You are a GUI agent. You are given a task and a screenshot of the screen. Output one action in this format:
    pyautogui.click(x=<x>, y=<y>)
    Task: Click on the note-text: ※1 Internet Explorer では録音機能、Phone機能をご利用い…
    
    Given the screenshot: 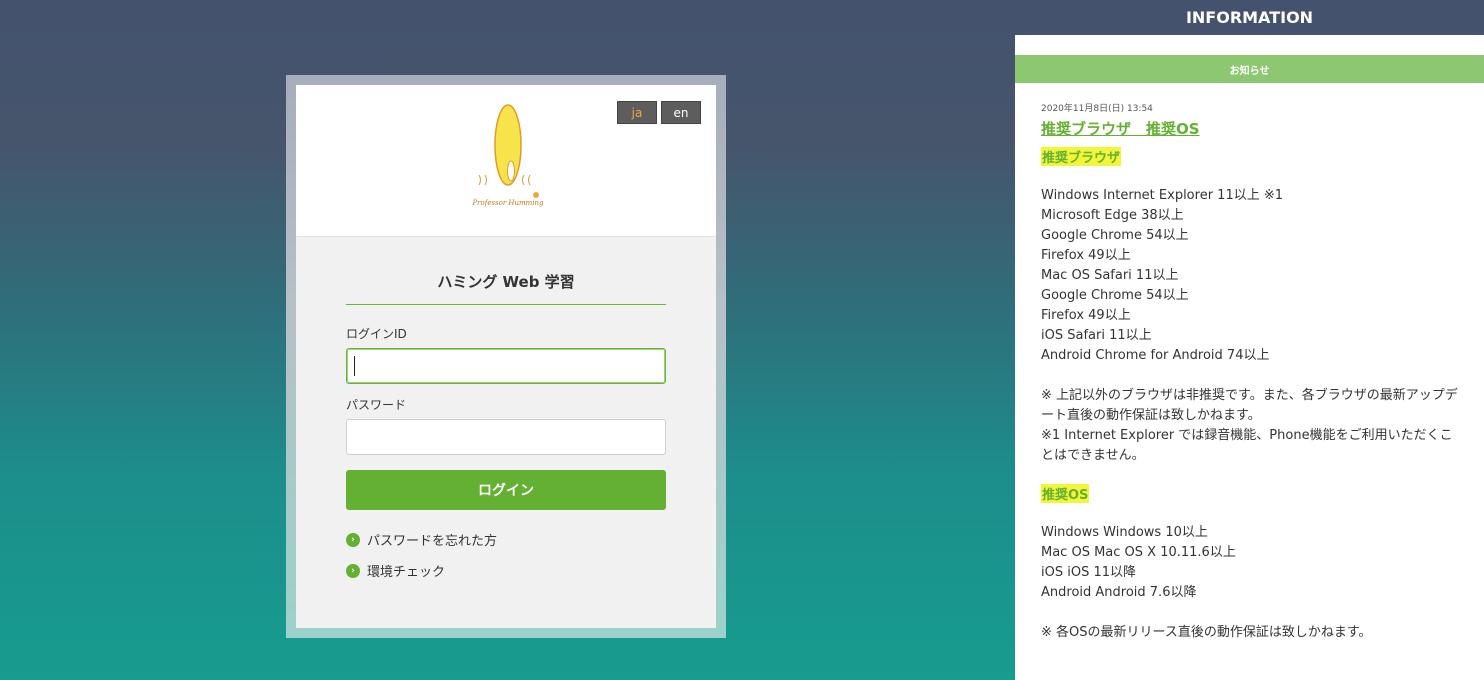 What is the action you would take?
    pyautogui.click(x=1247, y=445)
    